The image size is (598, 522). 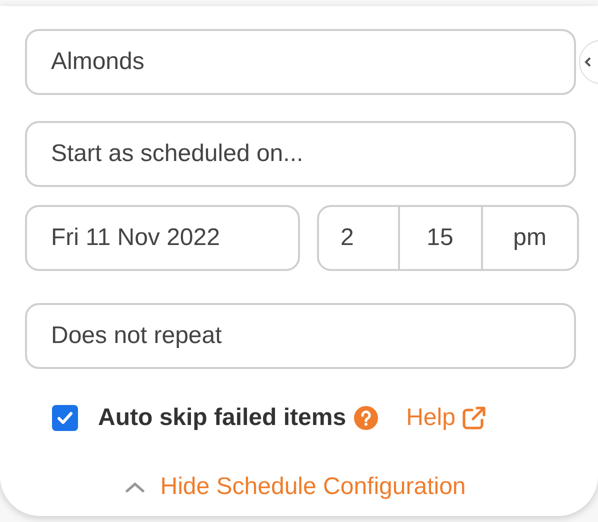 I want to click on auto-skip-checkbox, so click(x=65, y=418).